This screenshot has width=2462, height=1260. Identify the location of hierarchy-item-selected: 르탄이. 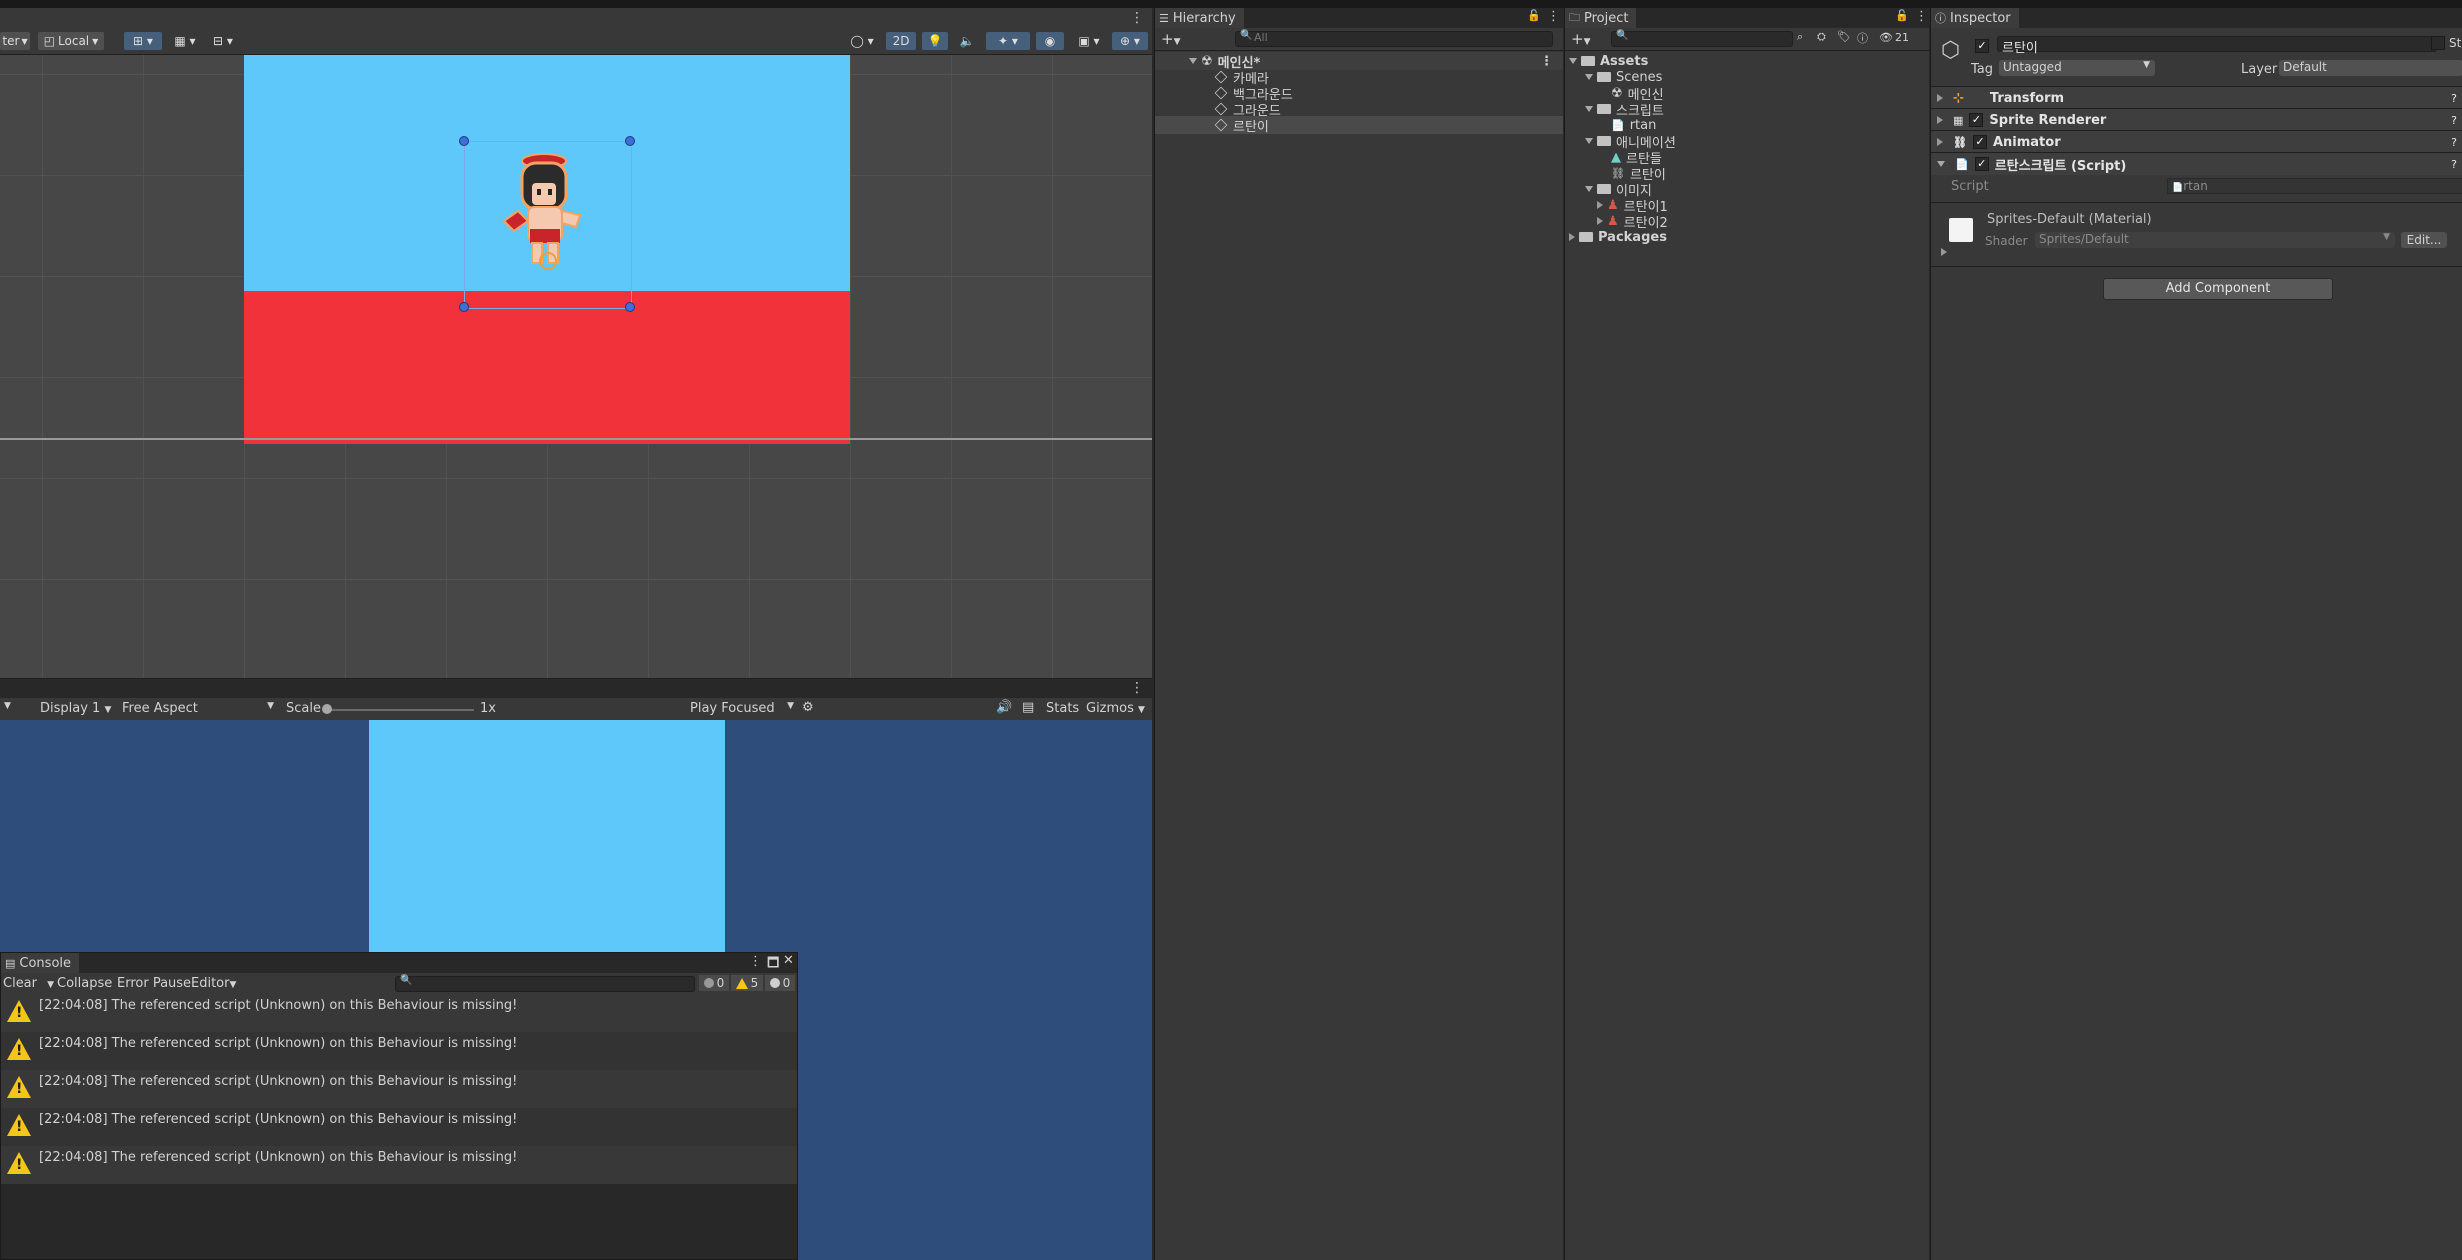
(1359, 125).